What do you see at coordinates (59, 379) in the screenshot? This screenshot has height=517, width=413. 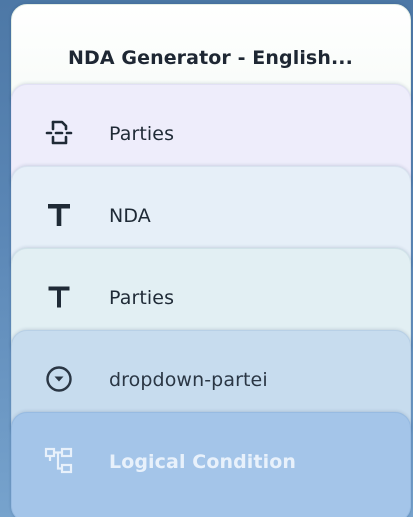 I see `dropdown-circle-icon` at bounding box center [59, 379].